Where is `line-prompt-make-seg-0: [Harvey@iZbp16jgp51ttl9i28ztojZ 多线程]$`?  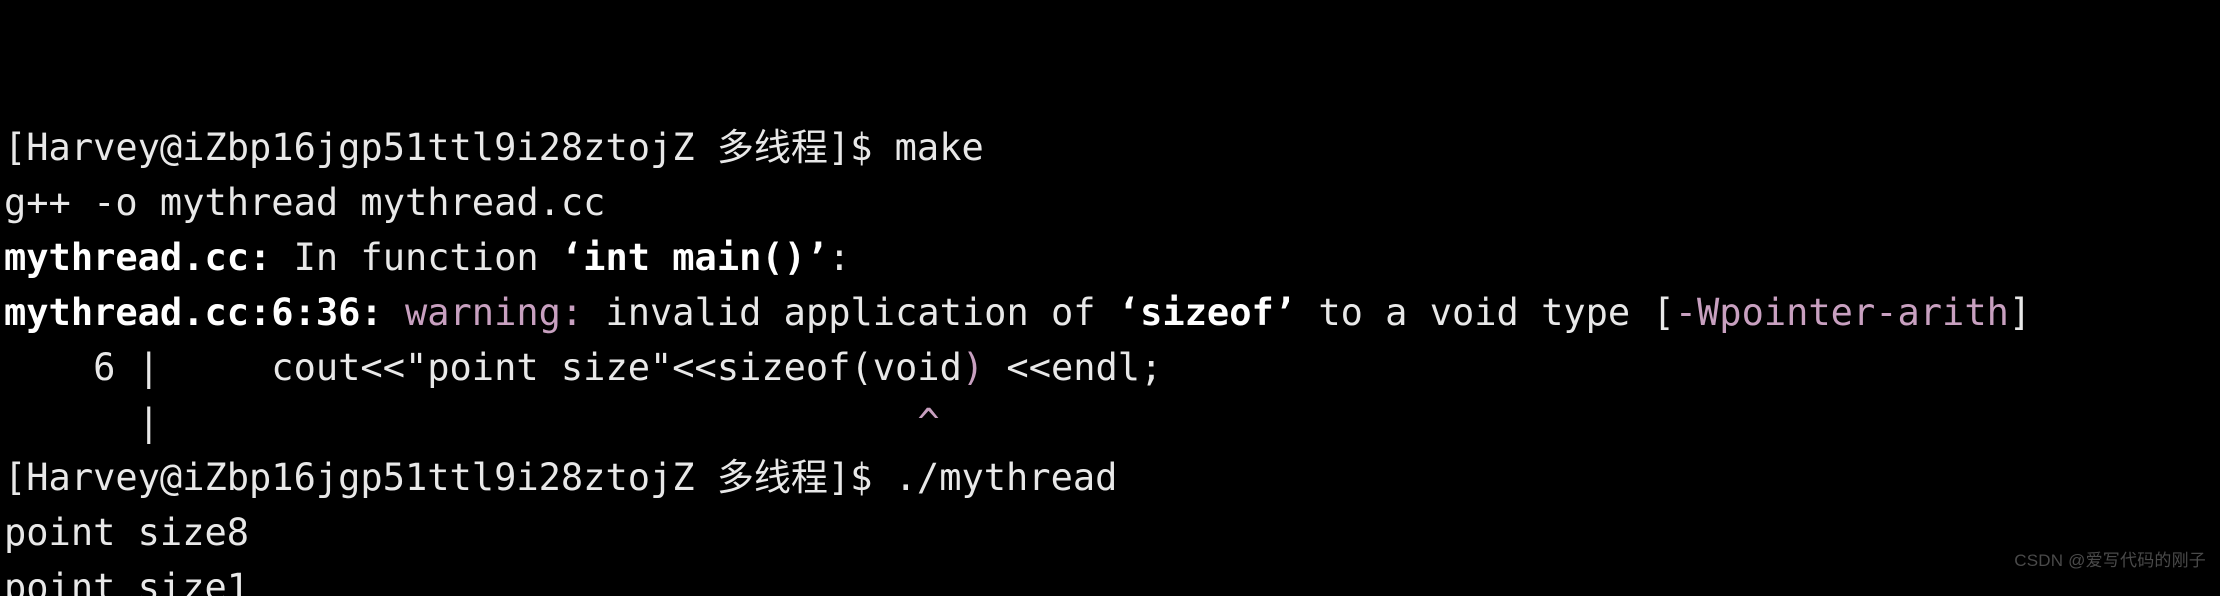 line-prompt-make-seg-0: [Harvey@iZbp16jgp51ttl9i28ztojZ 多线程]$ is located at coordinates (449, 147).